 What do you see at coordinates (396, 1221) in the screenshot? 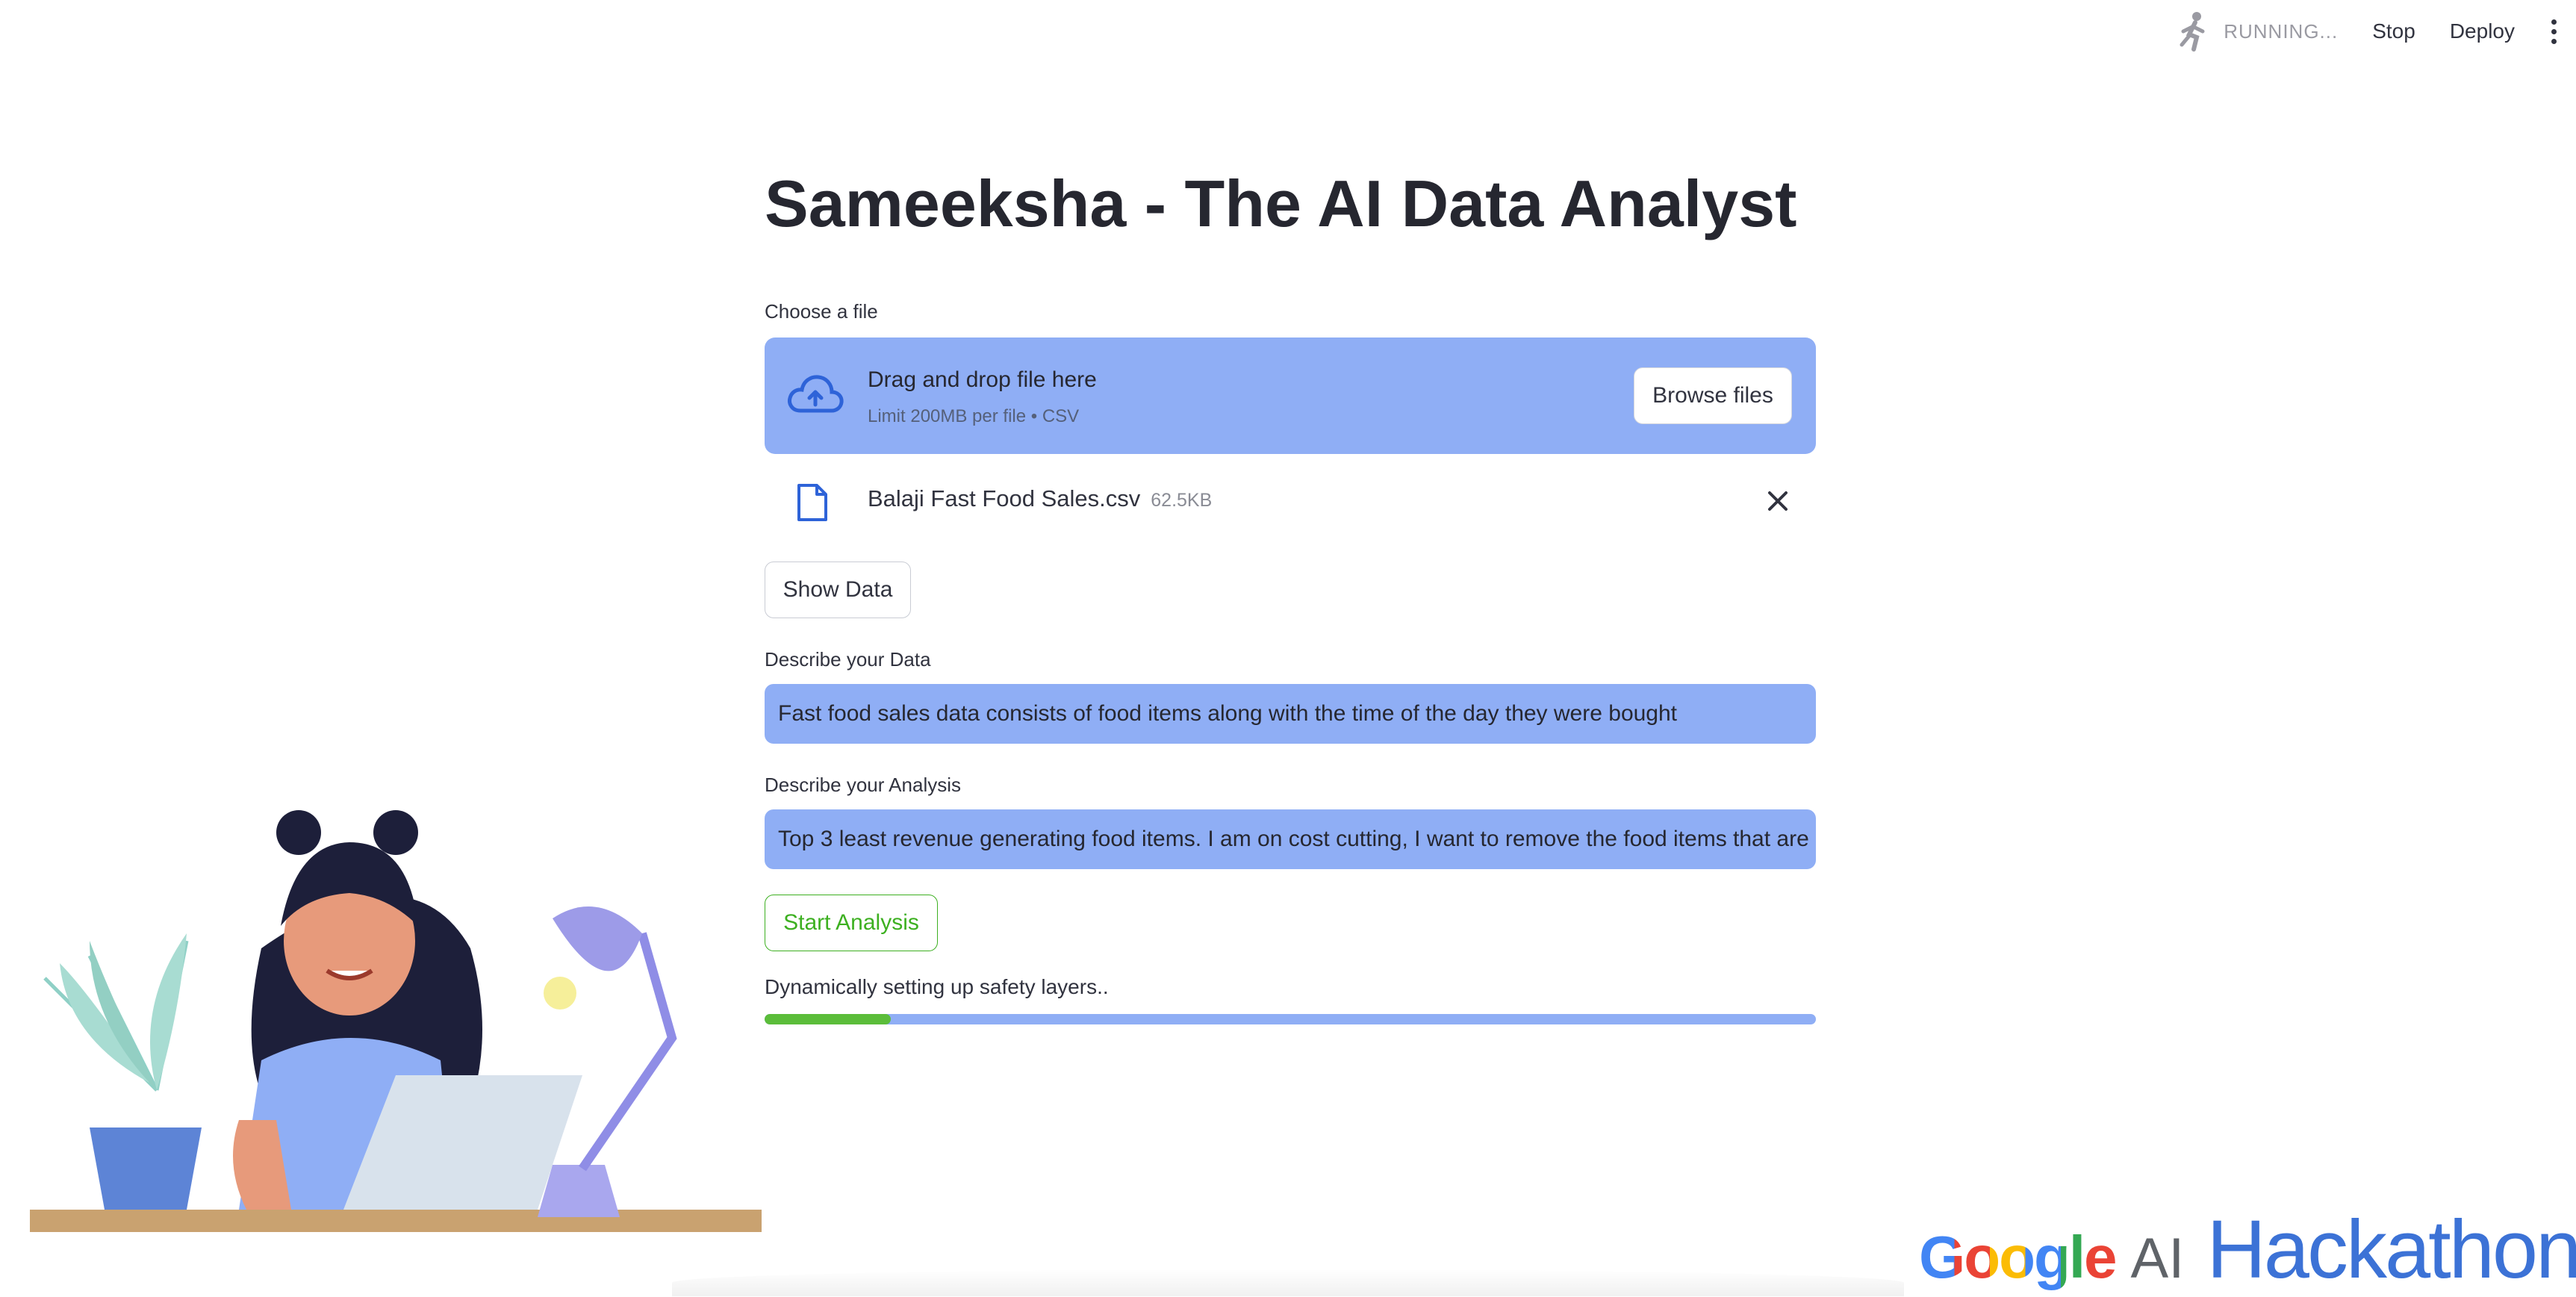
I see `desk` at bounding box center [396, 1221].